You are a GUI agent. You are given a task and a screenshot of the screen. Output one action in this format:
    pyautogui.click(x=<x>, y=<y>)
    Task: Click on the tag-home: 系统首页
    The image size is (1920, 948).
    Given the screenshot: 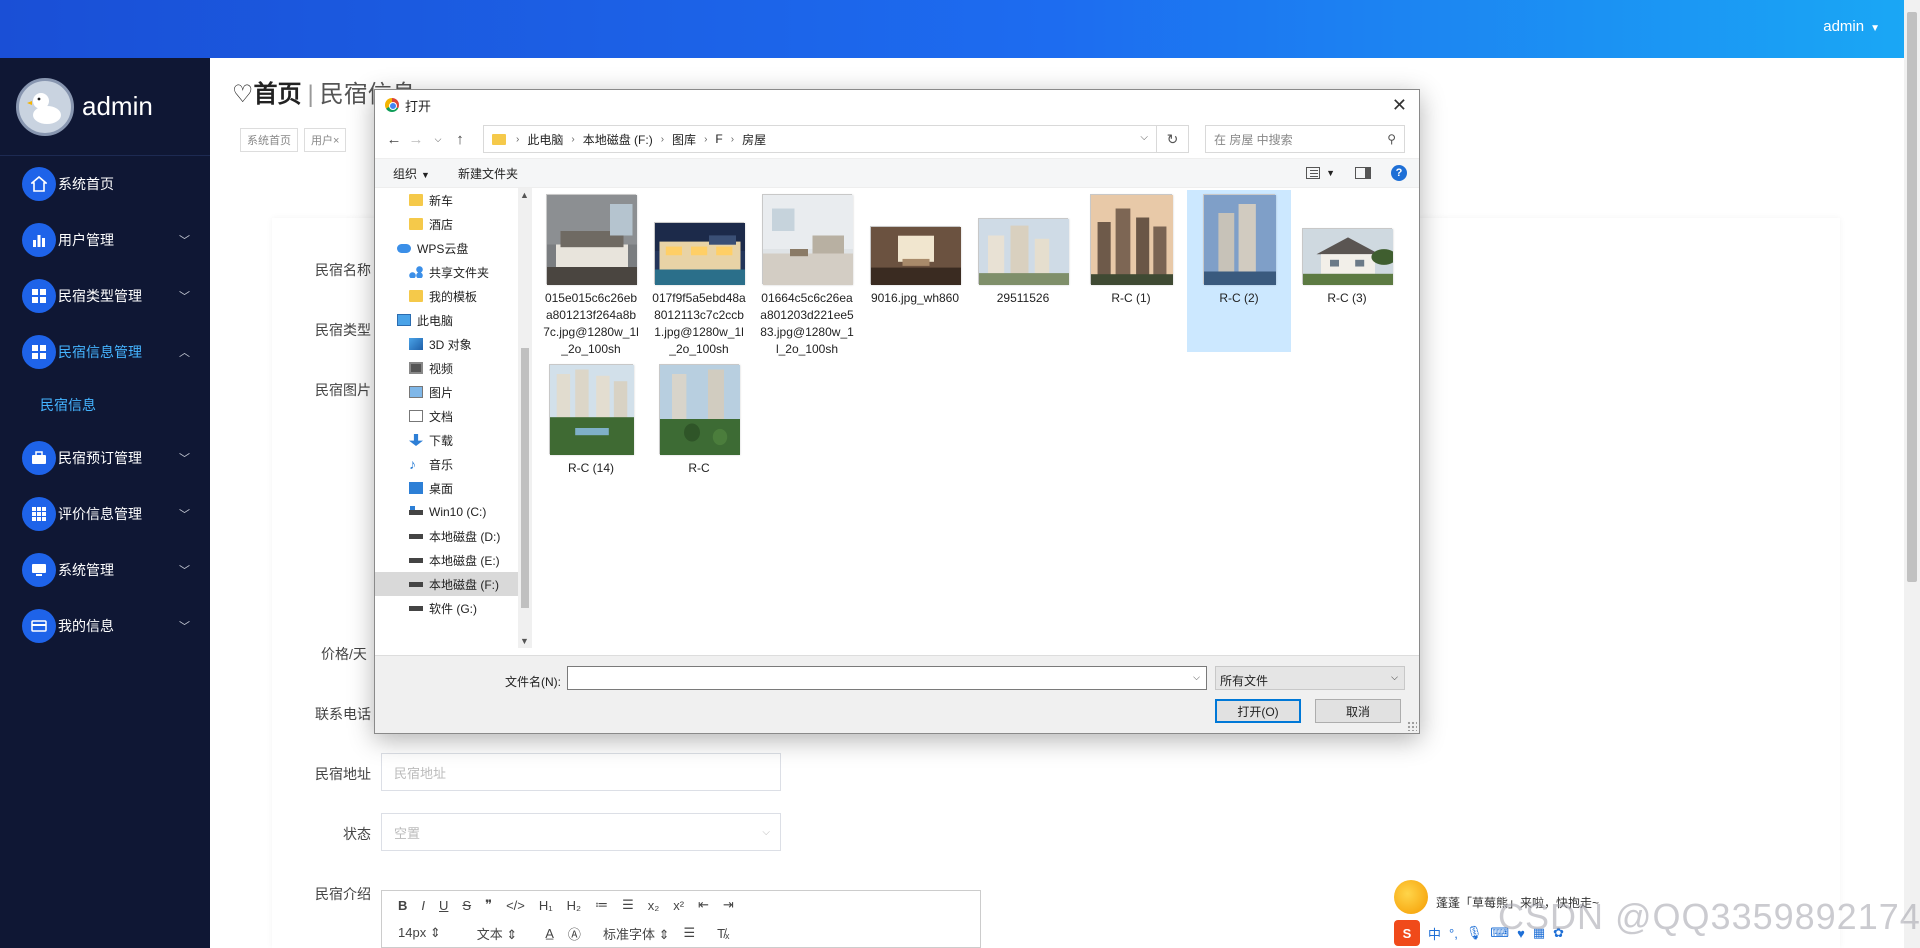 What is the action you would take?
    pyautogui.click(x=269, y=140)
    